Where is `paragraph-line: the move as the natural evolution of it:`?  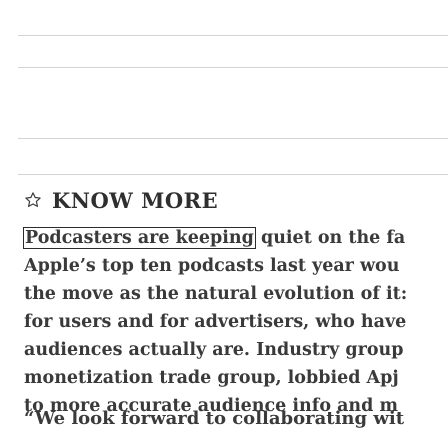 paragraph-line: the move as the natural evolution of it: is located at coordinates (216, 294).